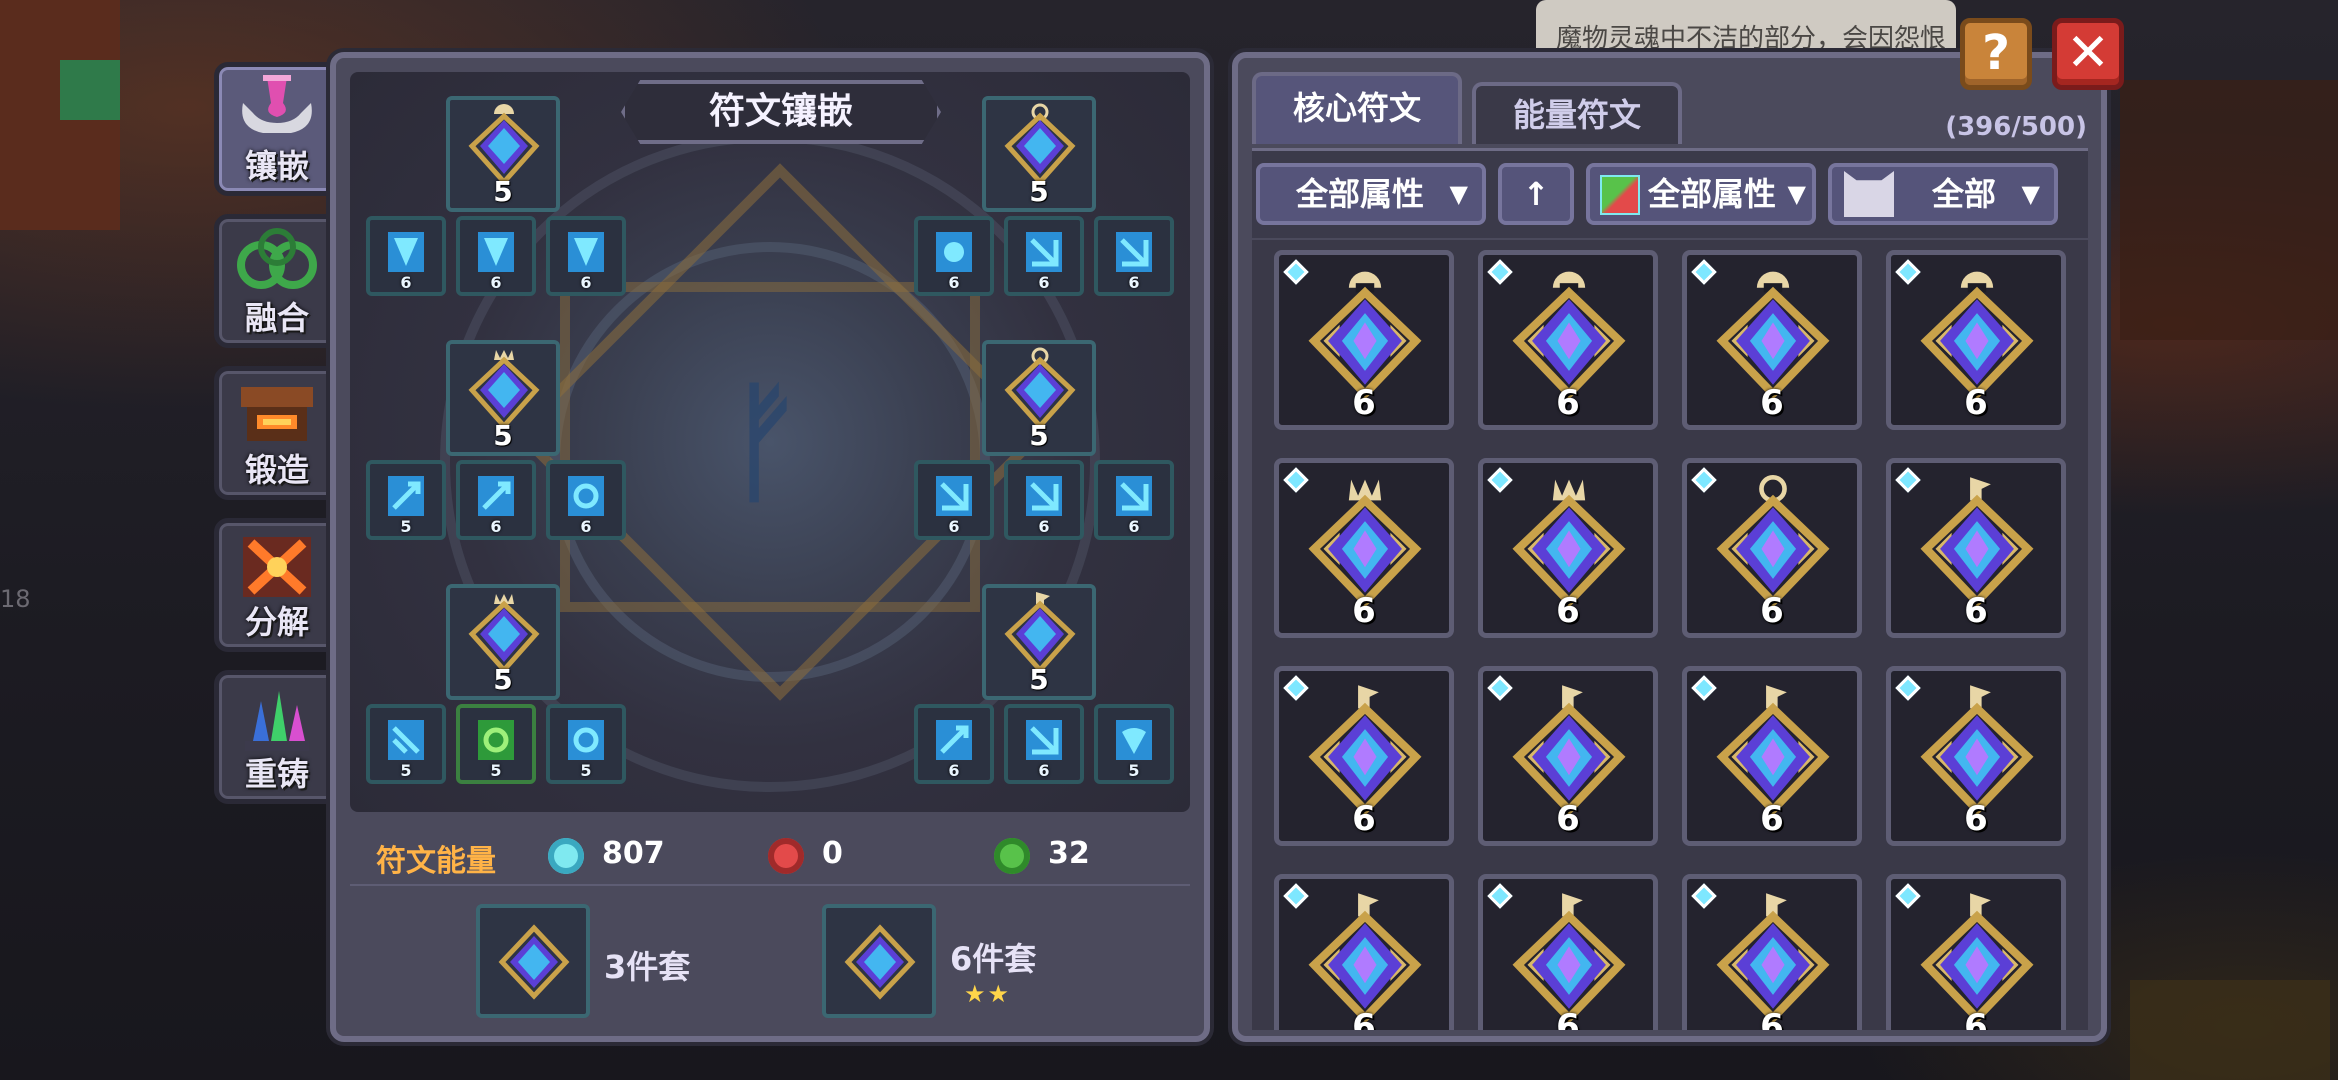 The height and width of the screenshot is (1080, 2338). I want to click on arrow-up-icon: ↑, so click(1536, 194).